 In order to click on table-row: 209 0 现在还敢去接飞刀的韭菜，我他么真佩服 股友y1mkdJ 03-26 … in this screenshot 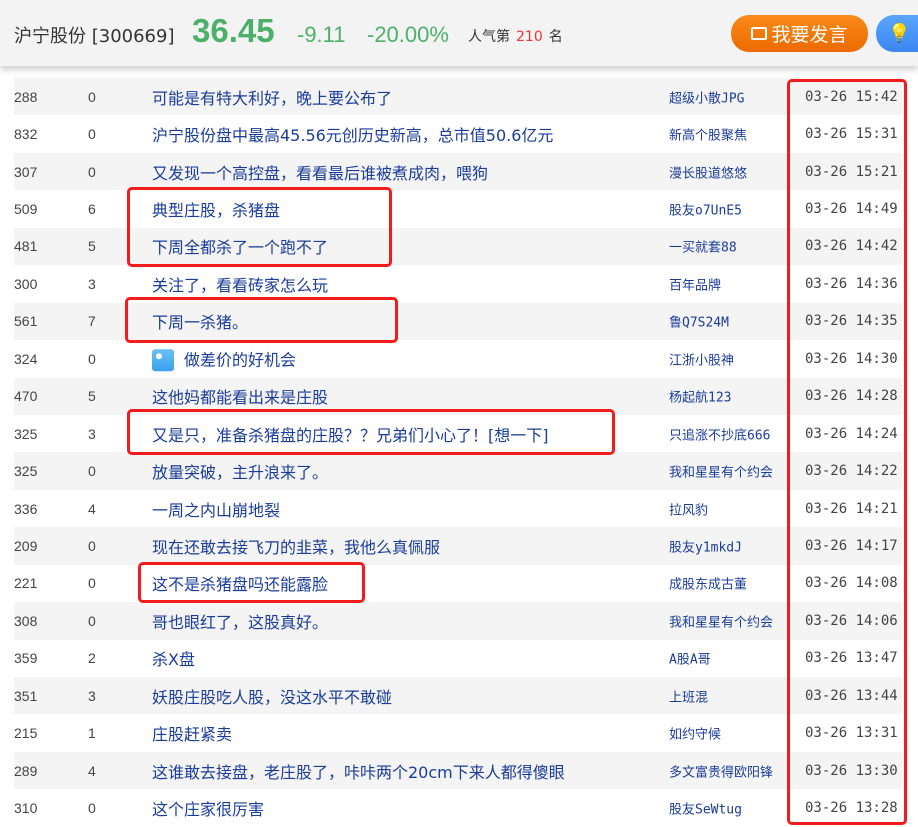, I will do `click(458, 546)`.